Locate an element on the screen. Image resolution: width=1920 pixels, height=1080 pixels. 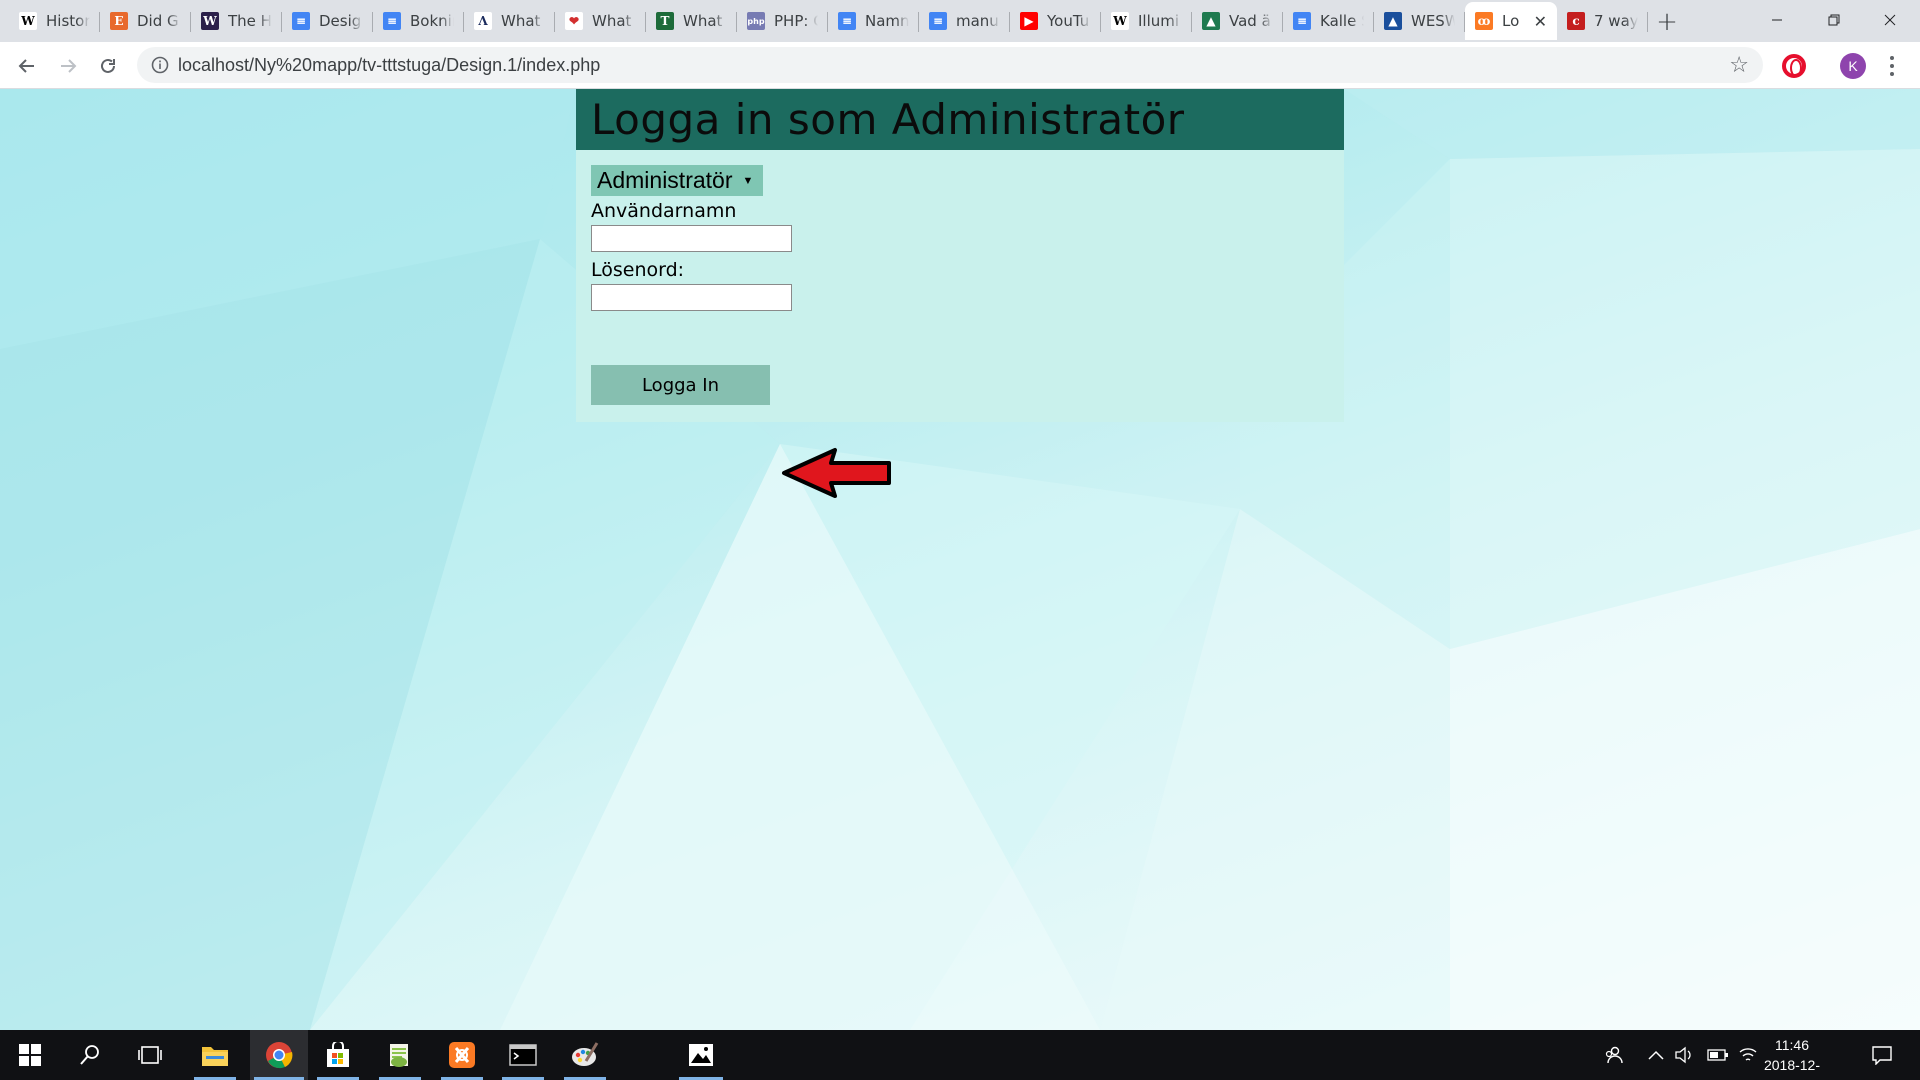
login-button: Logga In is located at coordinates (680, 385).